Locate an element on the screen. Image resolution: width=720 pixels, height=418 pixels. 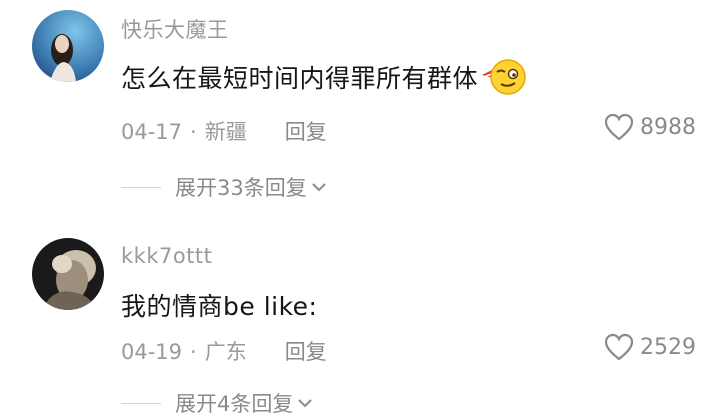
comment-text: 怎么在最短时间内得罪所有群体 is located at coordinates (324, 80).